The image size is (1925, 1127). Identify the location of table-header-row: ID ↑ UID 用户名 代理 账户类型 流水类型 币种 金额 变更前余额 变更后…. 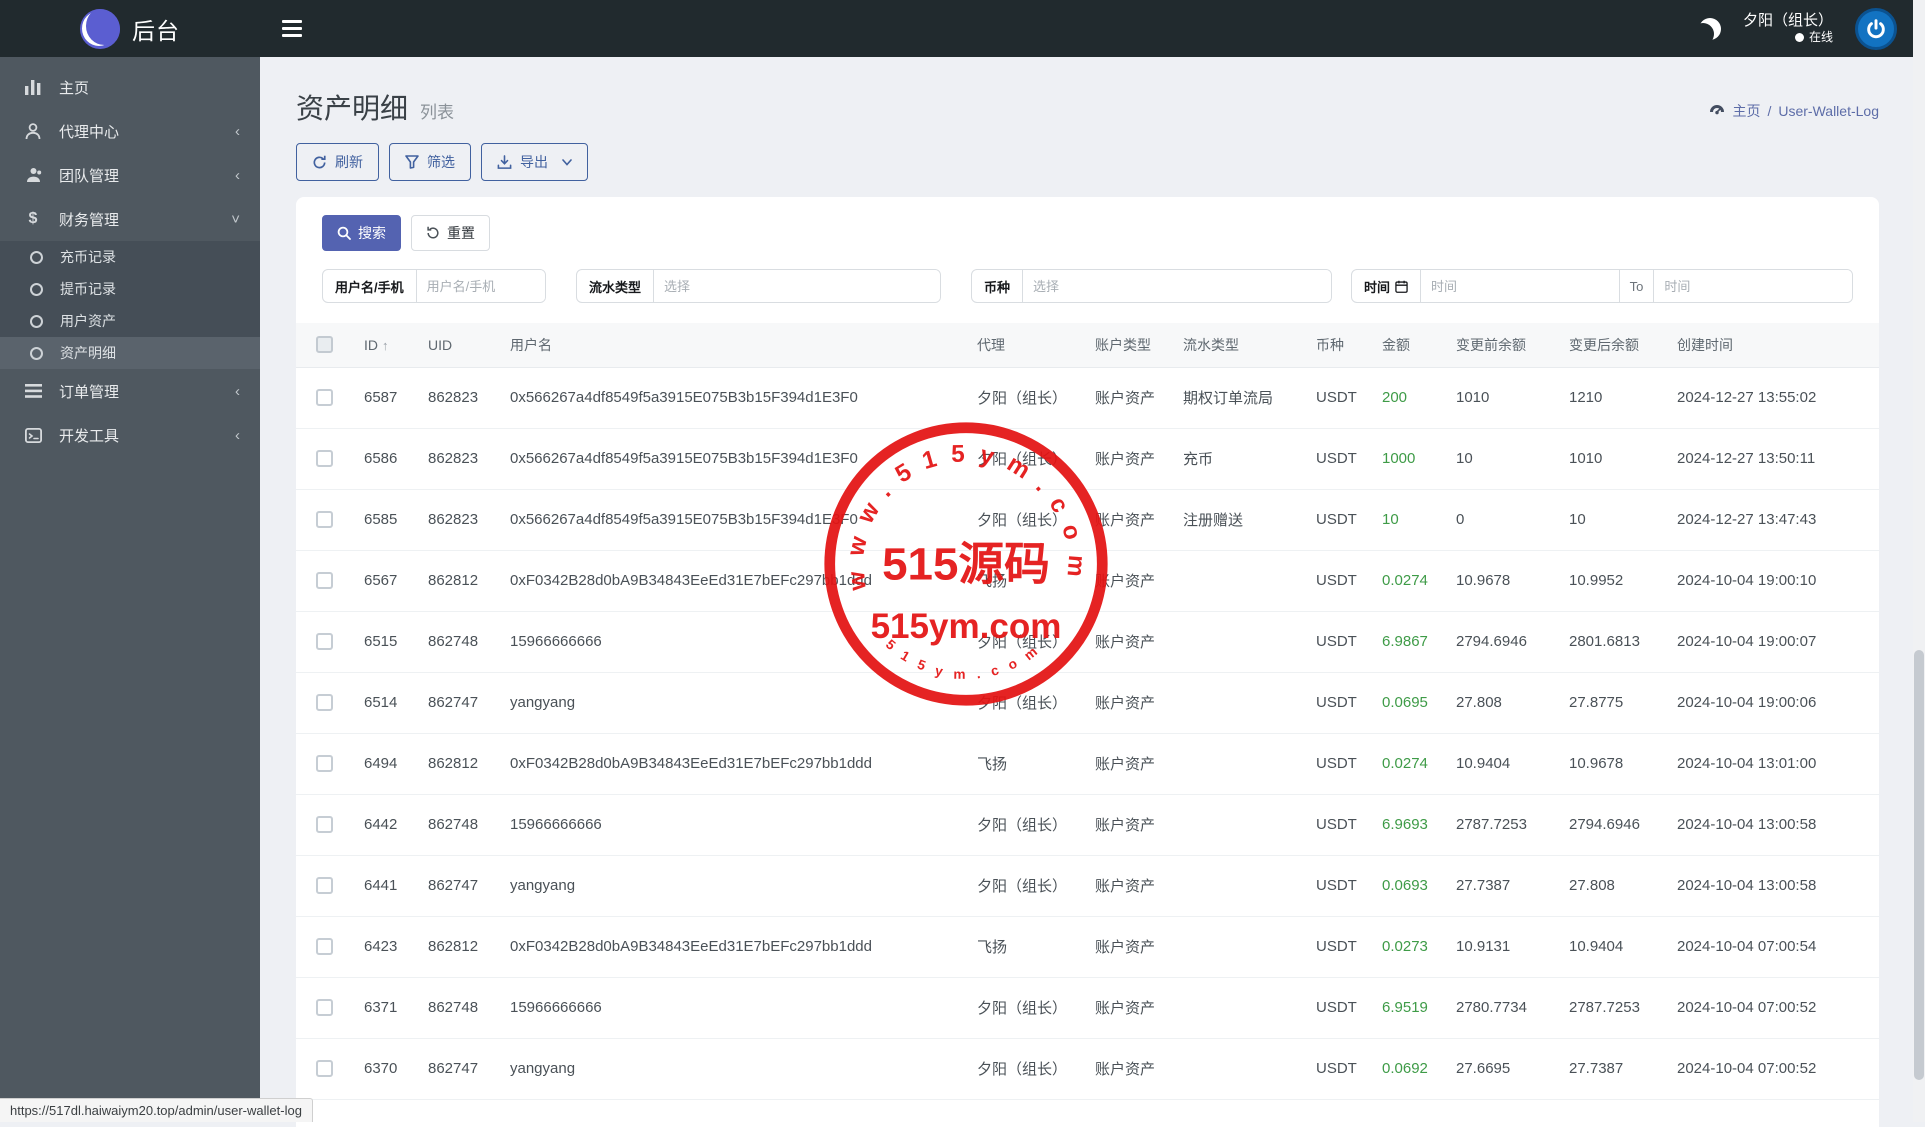
(1087, 345).